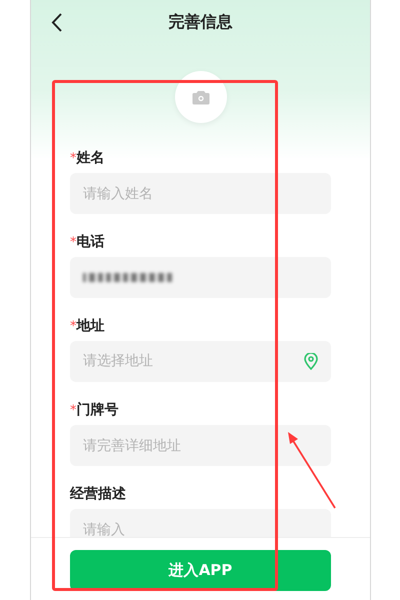 The height and width of the screenshot is (600, 400). What do you see at coordinates (56, 22) in the screenshot?
I see `back-chevron-icon` at bounding box center [56, 22].